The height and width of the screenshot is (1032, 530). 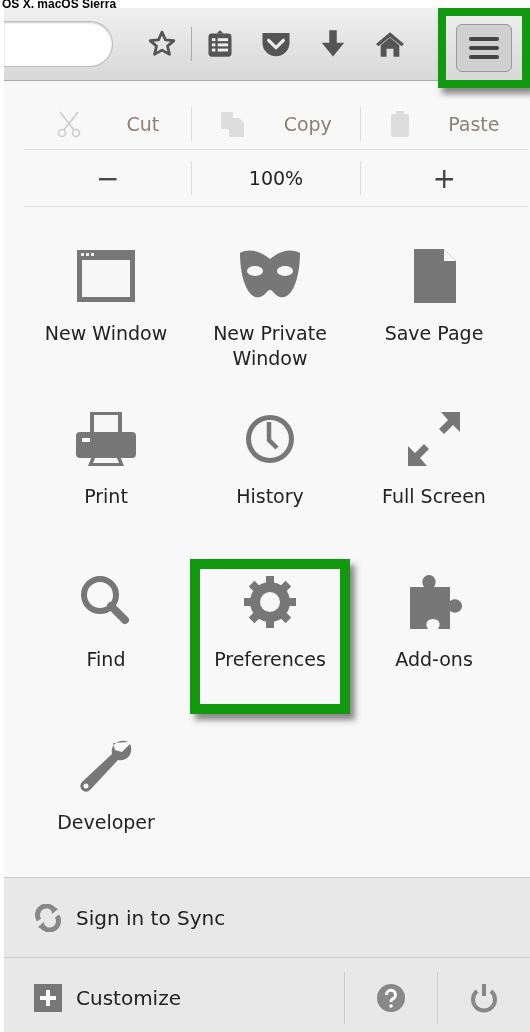 I want to click on menu-item: Preferences, so click(x=270, y=636).